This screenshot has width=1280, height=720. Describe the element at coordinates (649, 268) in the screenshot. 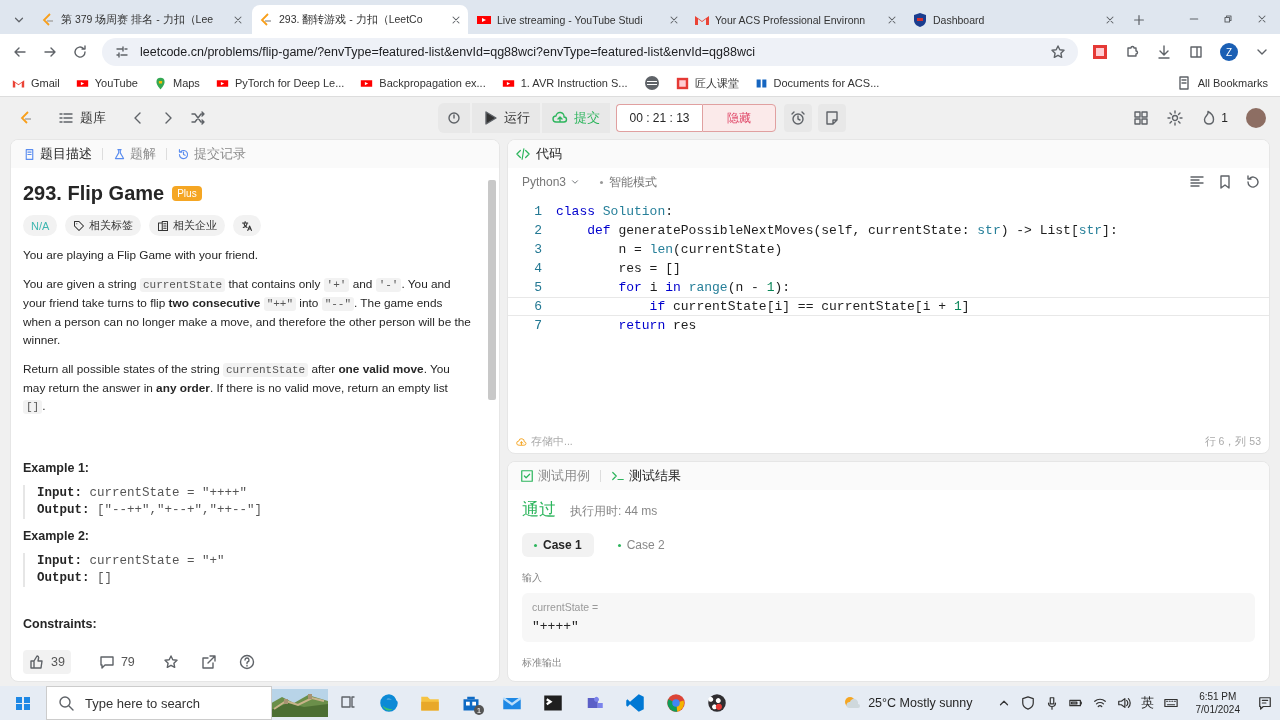

I see `code-line: res = []` at that location.